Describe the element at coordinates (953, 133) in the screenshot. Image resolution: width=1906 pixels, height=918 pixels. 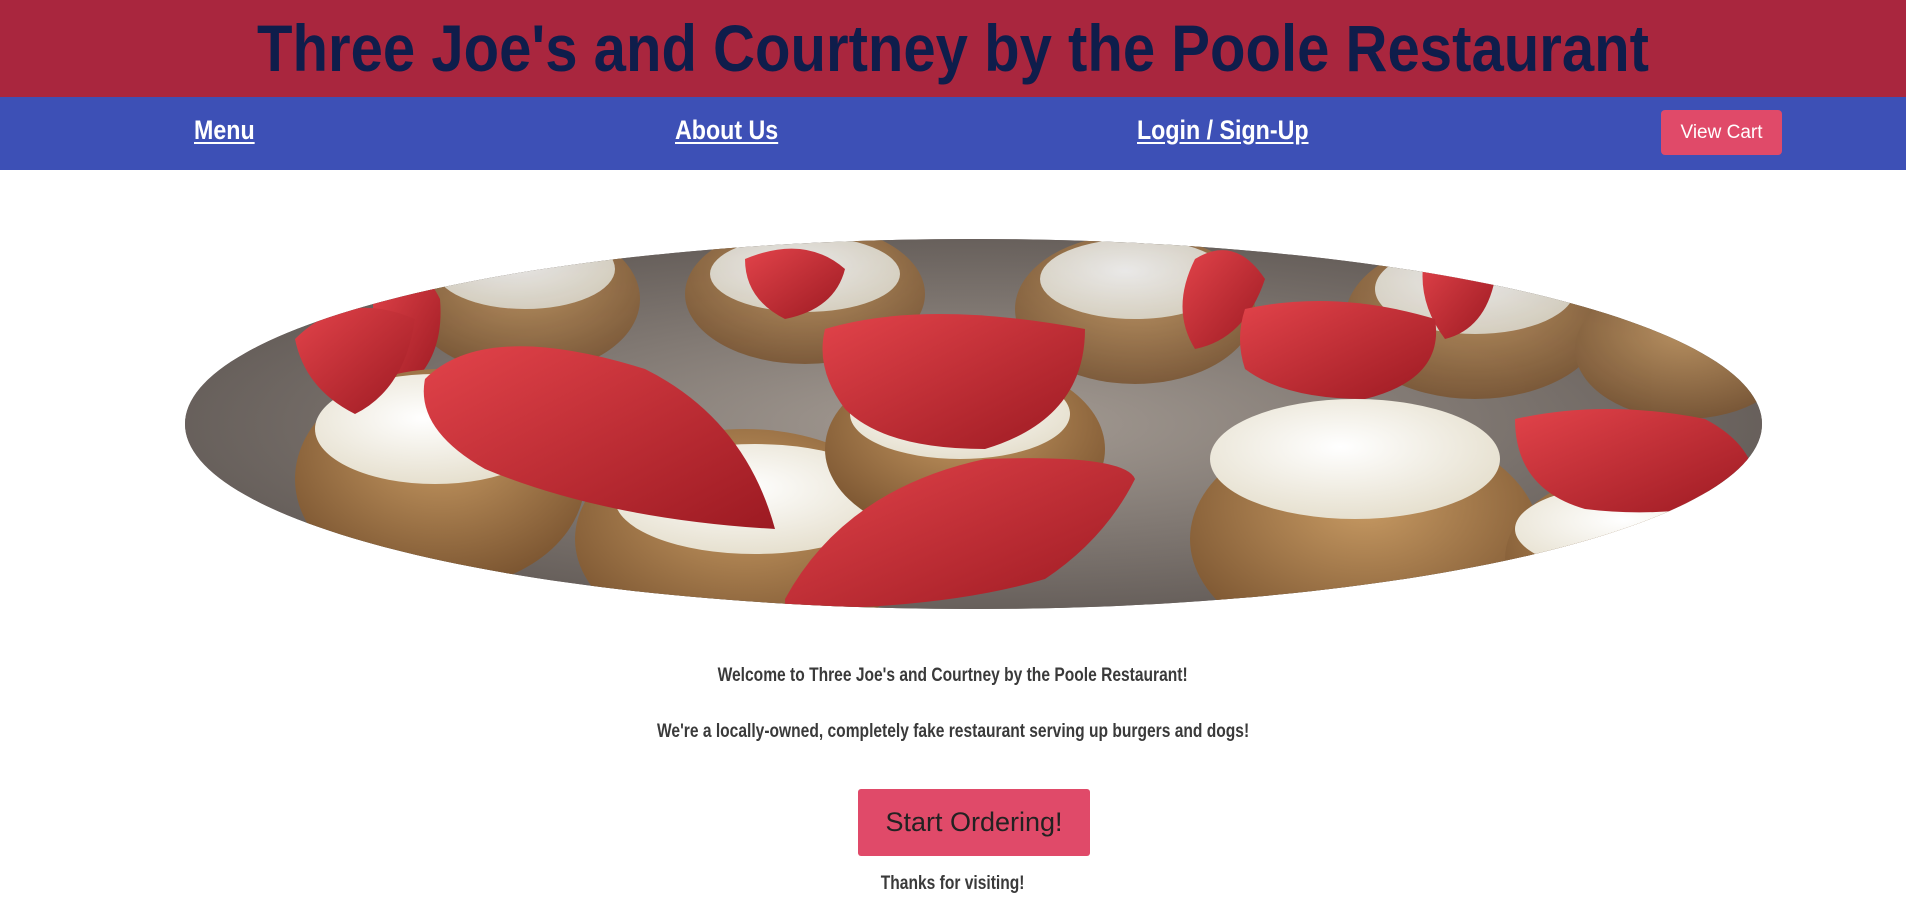
I see `navbar: Menu About Us Login / Sign-Up View Cart` at that location.